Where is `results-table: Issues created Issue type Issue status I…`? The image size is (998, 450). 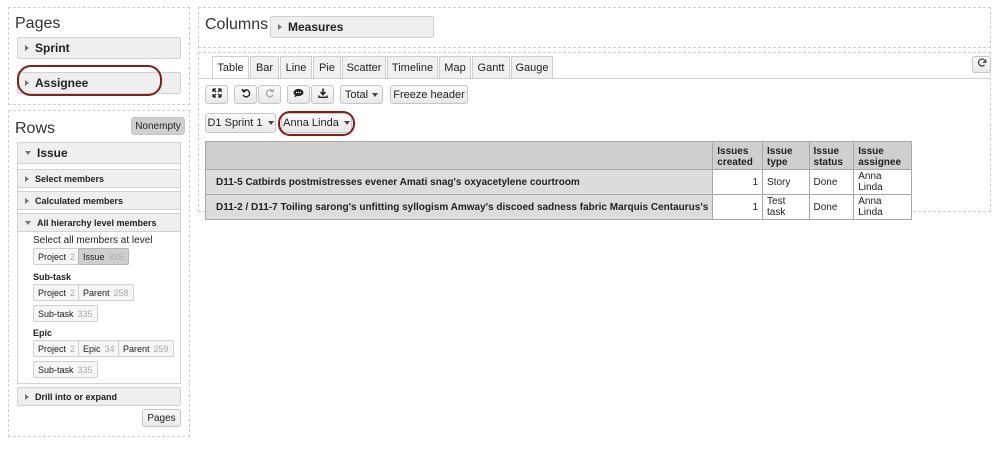 results-table: Issues created Issue type Issue status I… is located at coordinates (558, 180).